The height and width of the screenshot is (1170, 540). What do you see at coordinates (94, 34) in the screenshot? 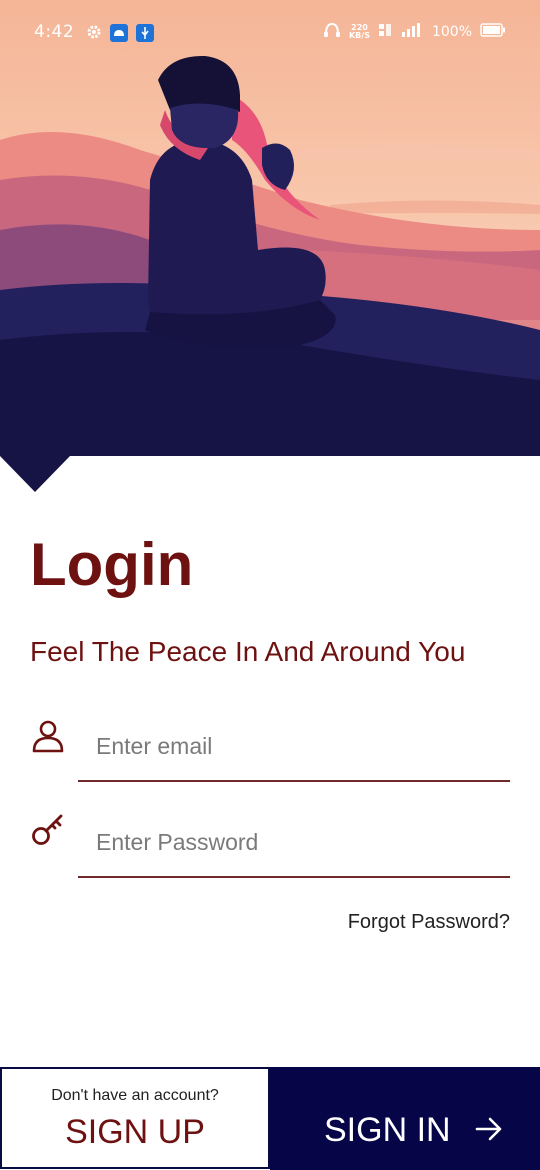
I see `settings-icon` at bounding box center [94, 34].